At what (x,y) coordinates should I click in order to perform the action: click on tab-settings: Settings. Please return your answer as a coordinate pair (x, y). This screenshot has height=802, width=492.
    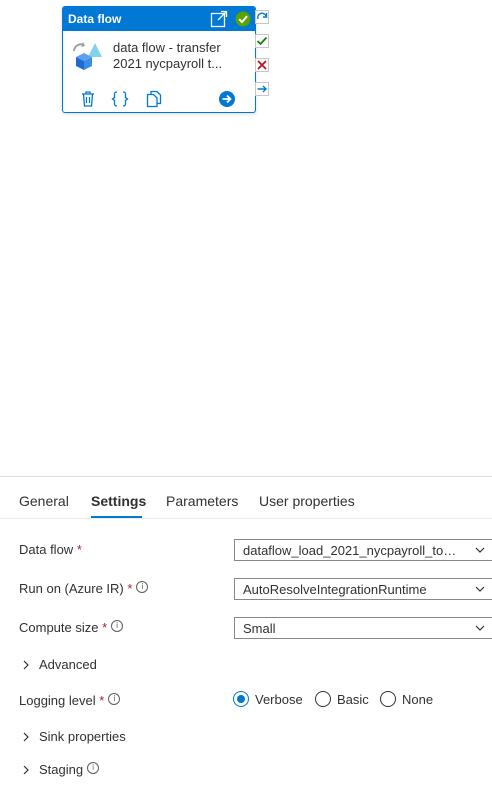
    Looking at the image, I should click on (118, 501).